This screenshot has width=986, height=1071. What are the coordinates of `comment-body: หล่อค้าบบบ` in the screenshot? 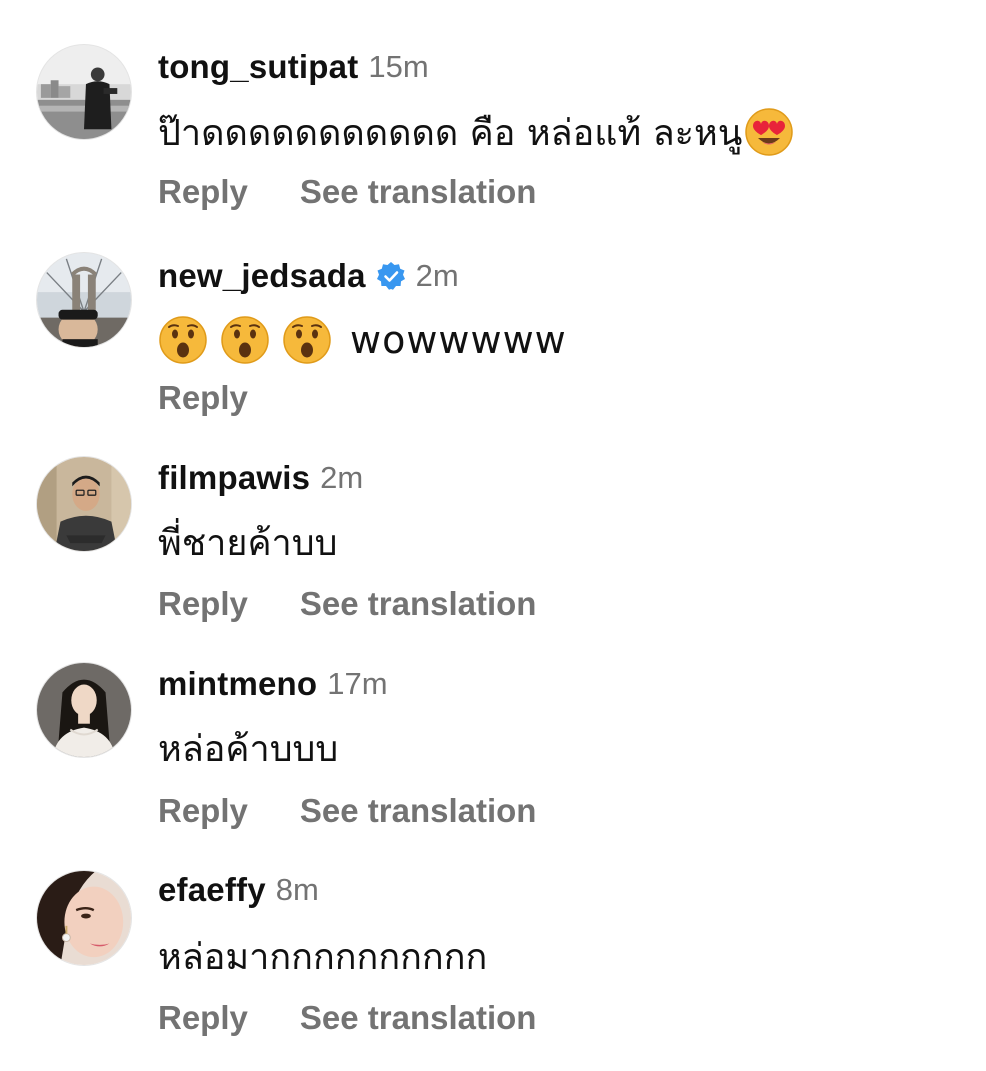 It's located at (248, 749).